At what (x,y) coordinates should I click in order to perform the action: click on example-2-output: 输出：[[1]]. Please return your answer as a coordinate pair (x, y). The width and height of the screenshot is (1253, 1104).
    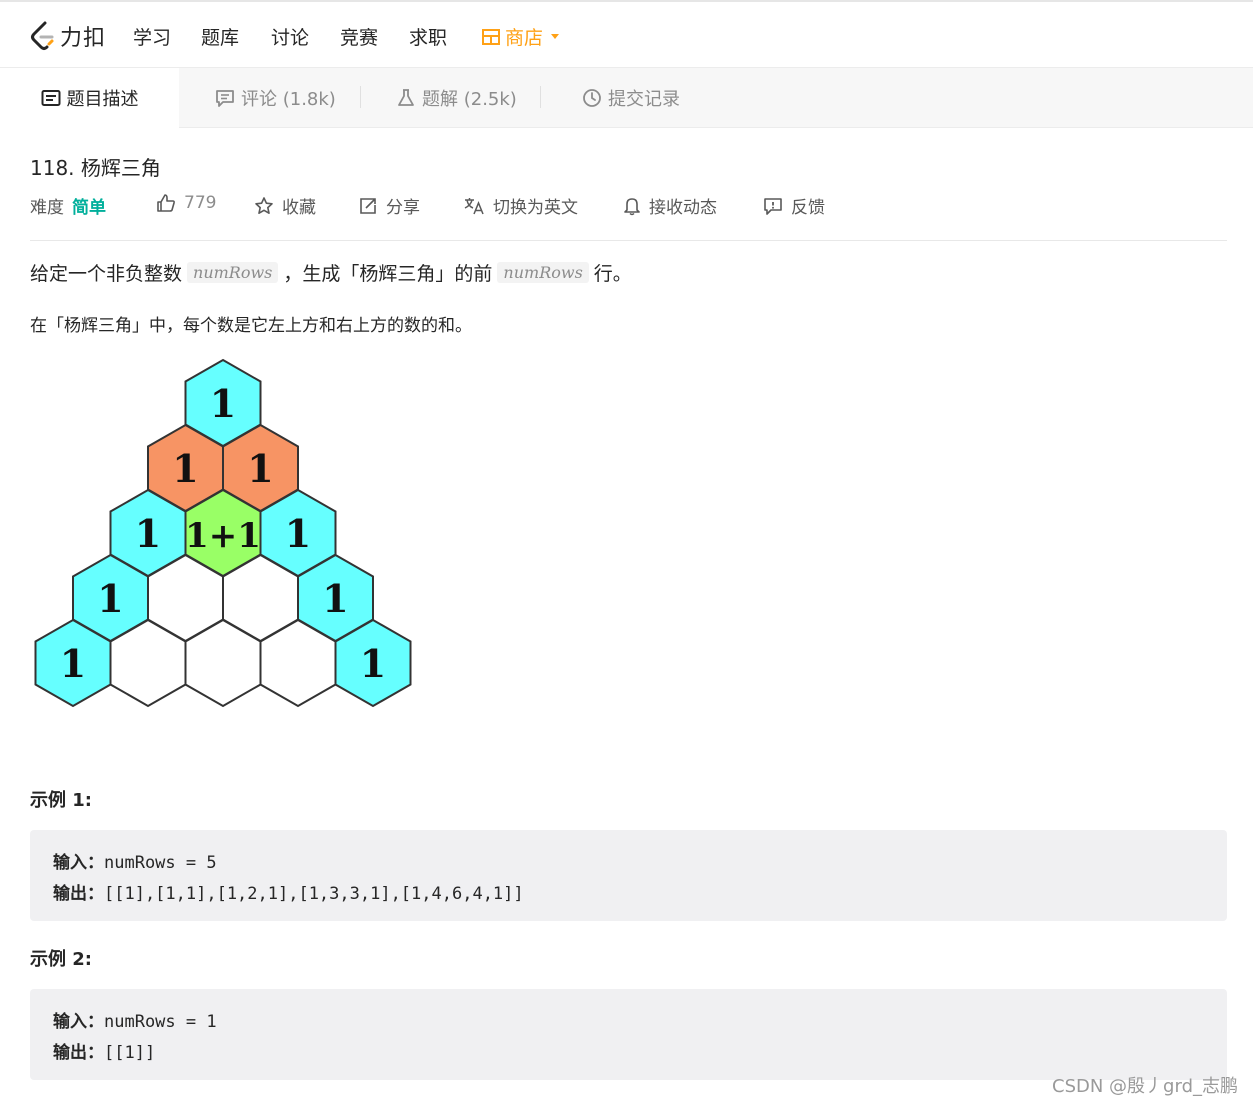
    Looking at the image, I should click on (104, 1050).